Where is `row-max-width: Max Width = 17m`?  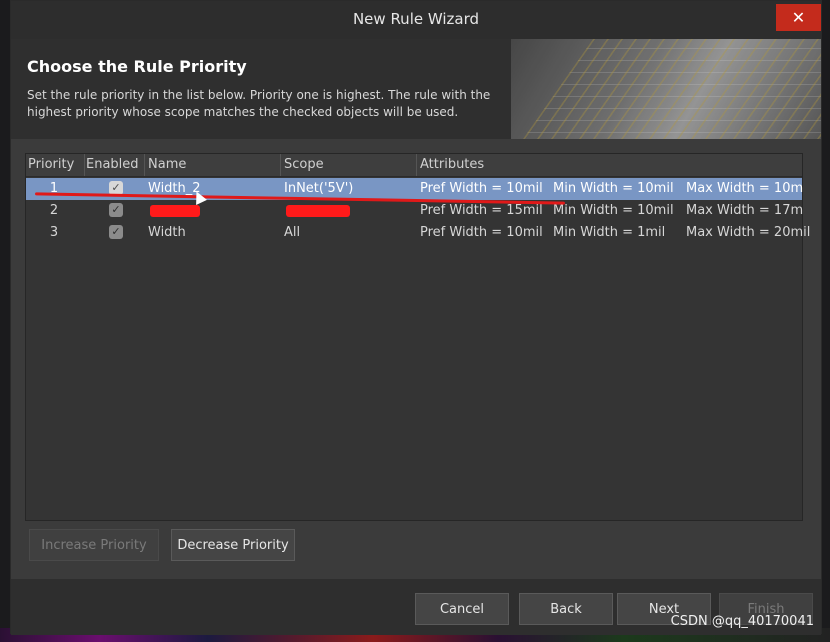 row-max-width: Max Width = 17m is located at coordinates (745, 210).